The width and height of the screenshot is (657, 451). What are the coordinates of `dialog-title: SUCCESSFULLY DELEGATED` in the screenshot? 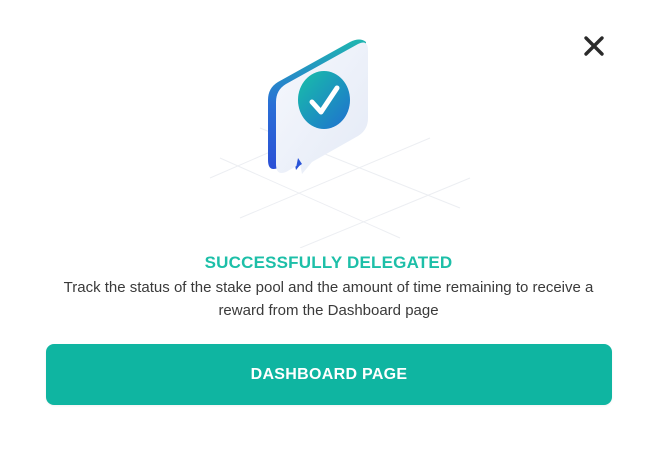 It's located at (328, 262).